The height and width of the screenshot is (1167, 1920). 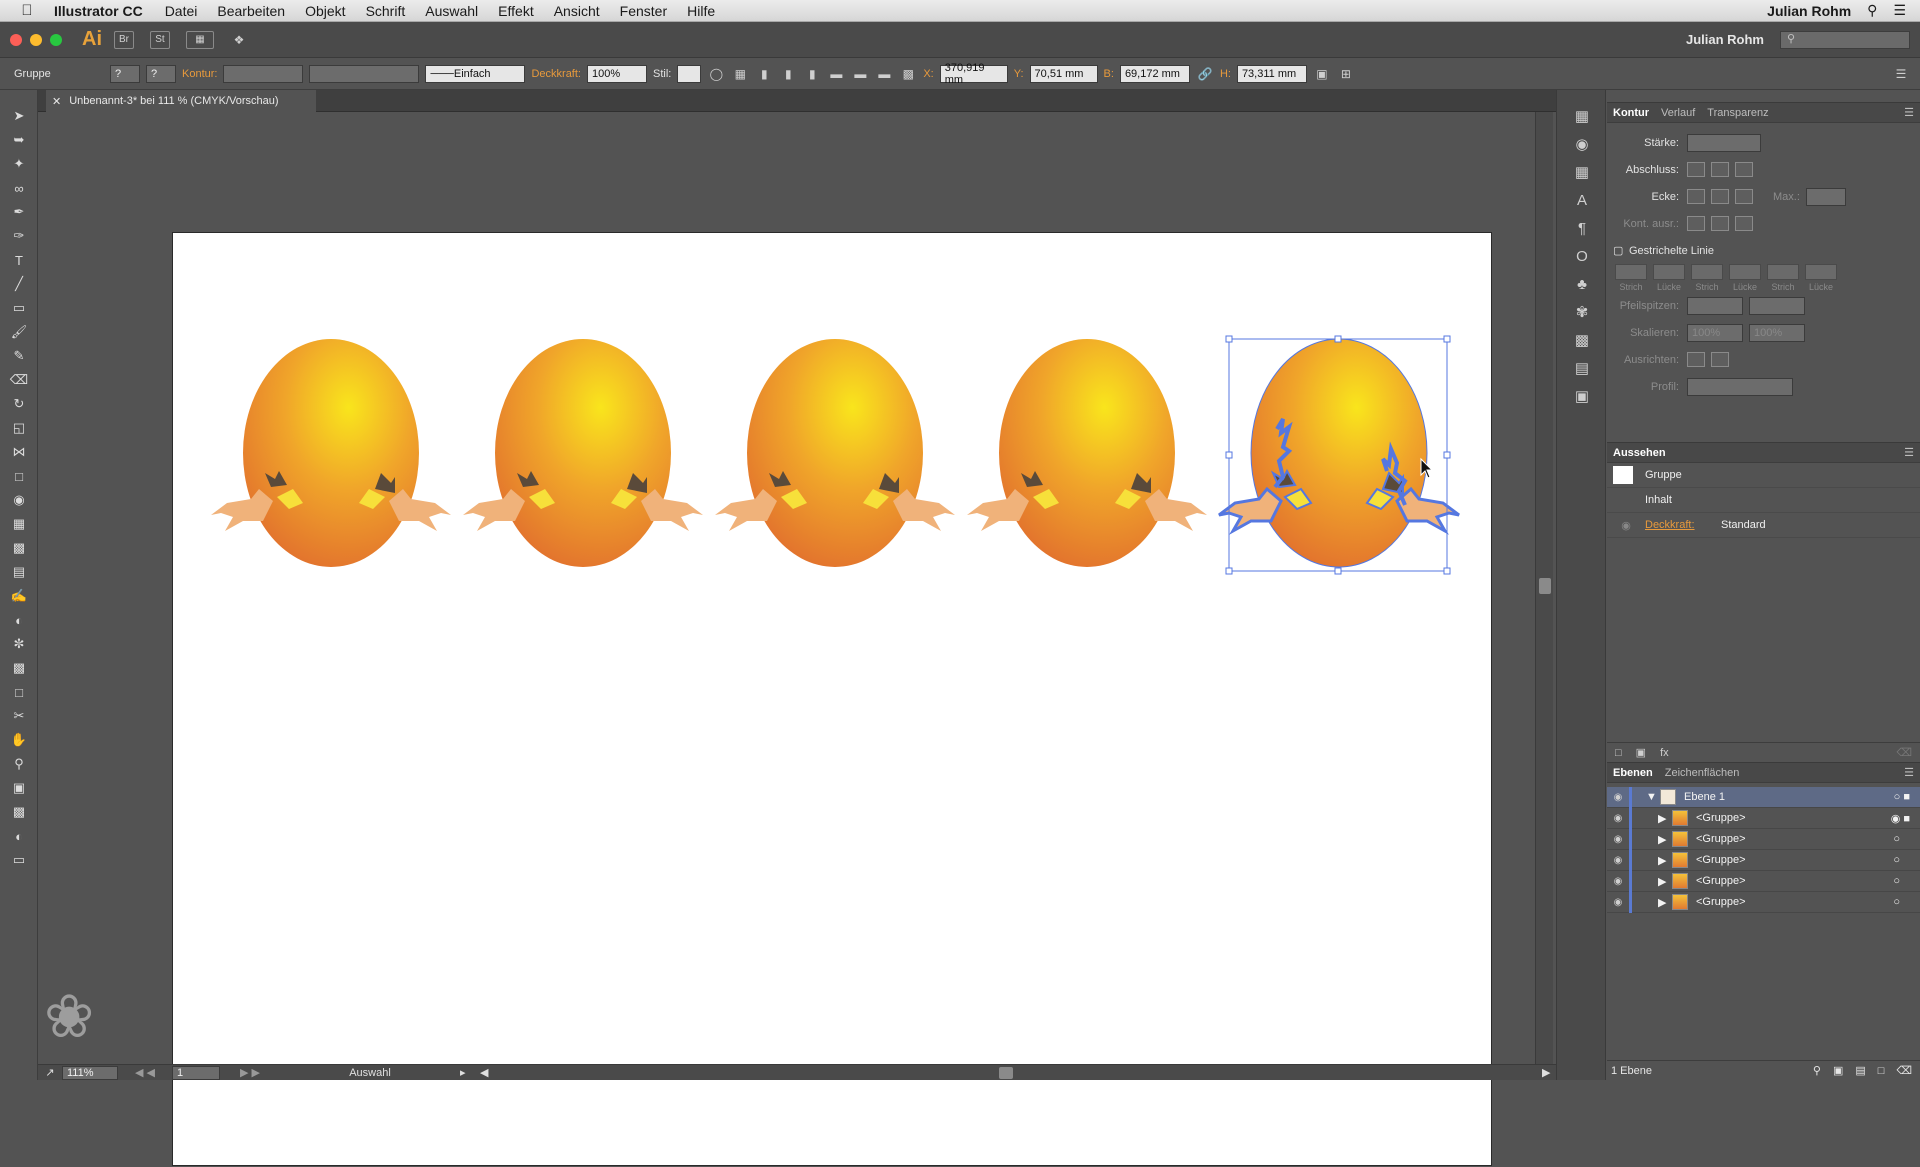 What do you see at coordinates (701, 11) in the screenshot?
I see `menu-hilfe: Hilfe` at bounding box center [701, 11].